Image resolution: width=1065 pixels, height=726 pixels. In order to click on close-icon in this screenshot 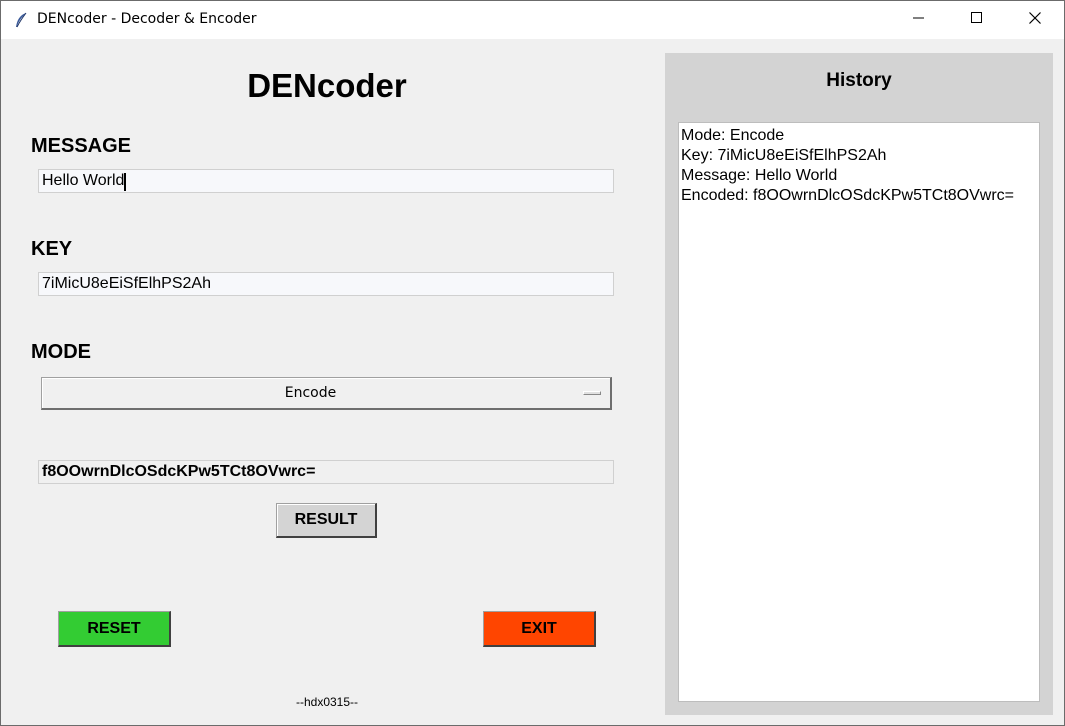, I will do `click(1035, 20)`.